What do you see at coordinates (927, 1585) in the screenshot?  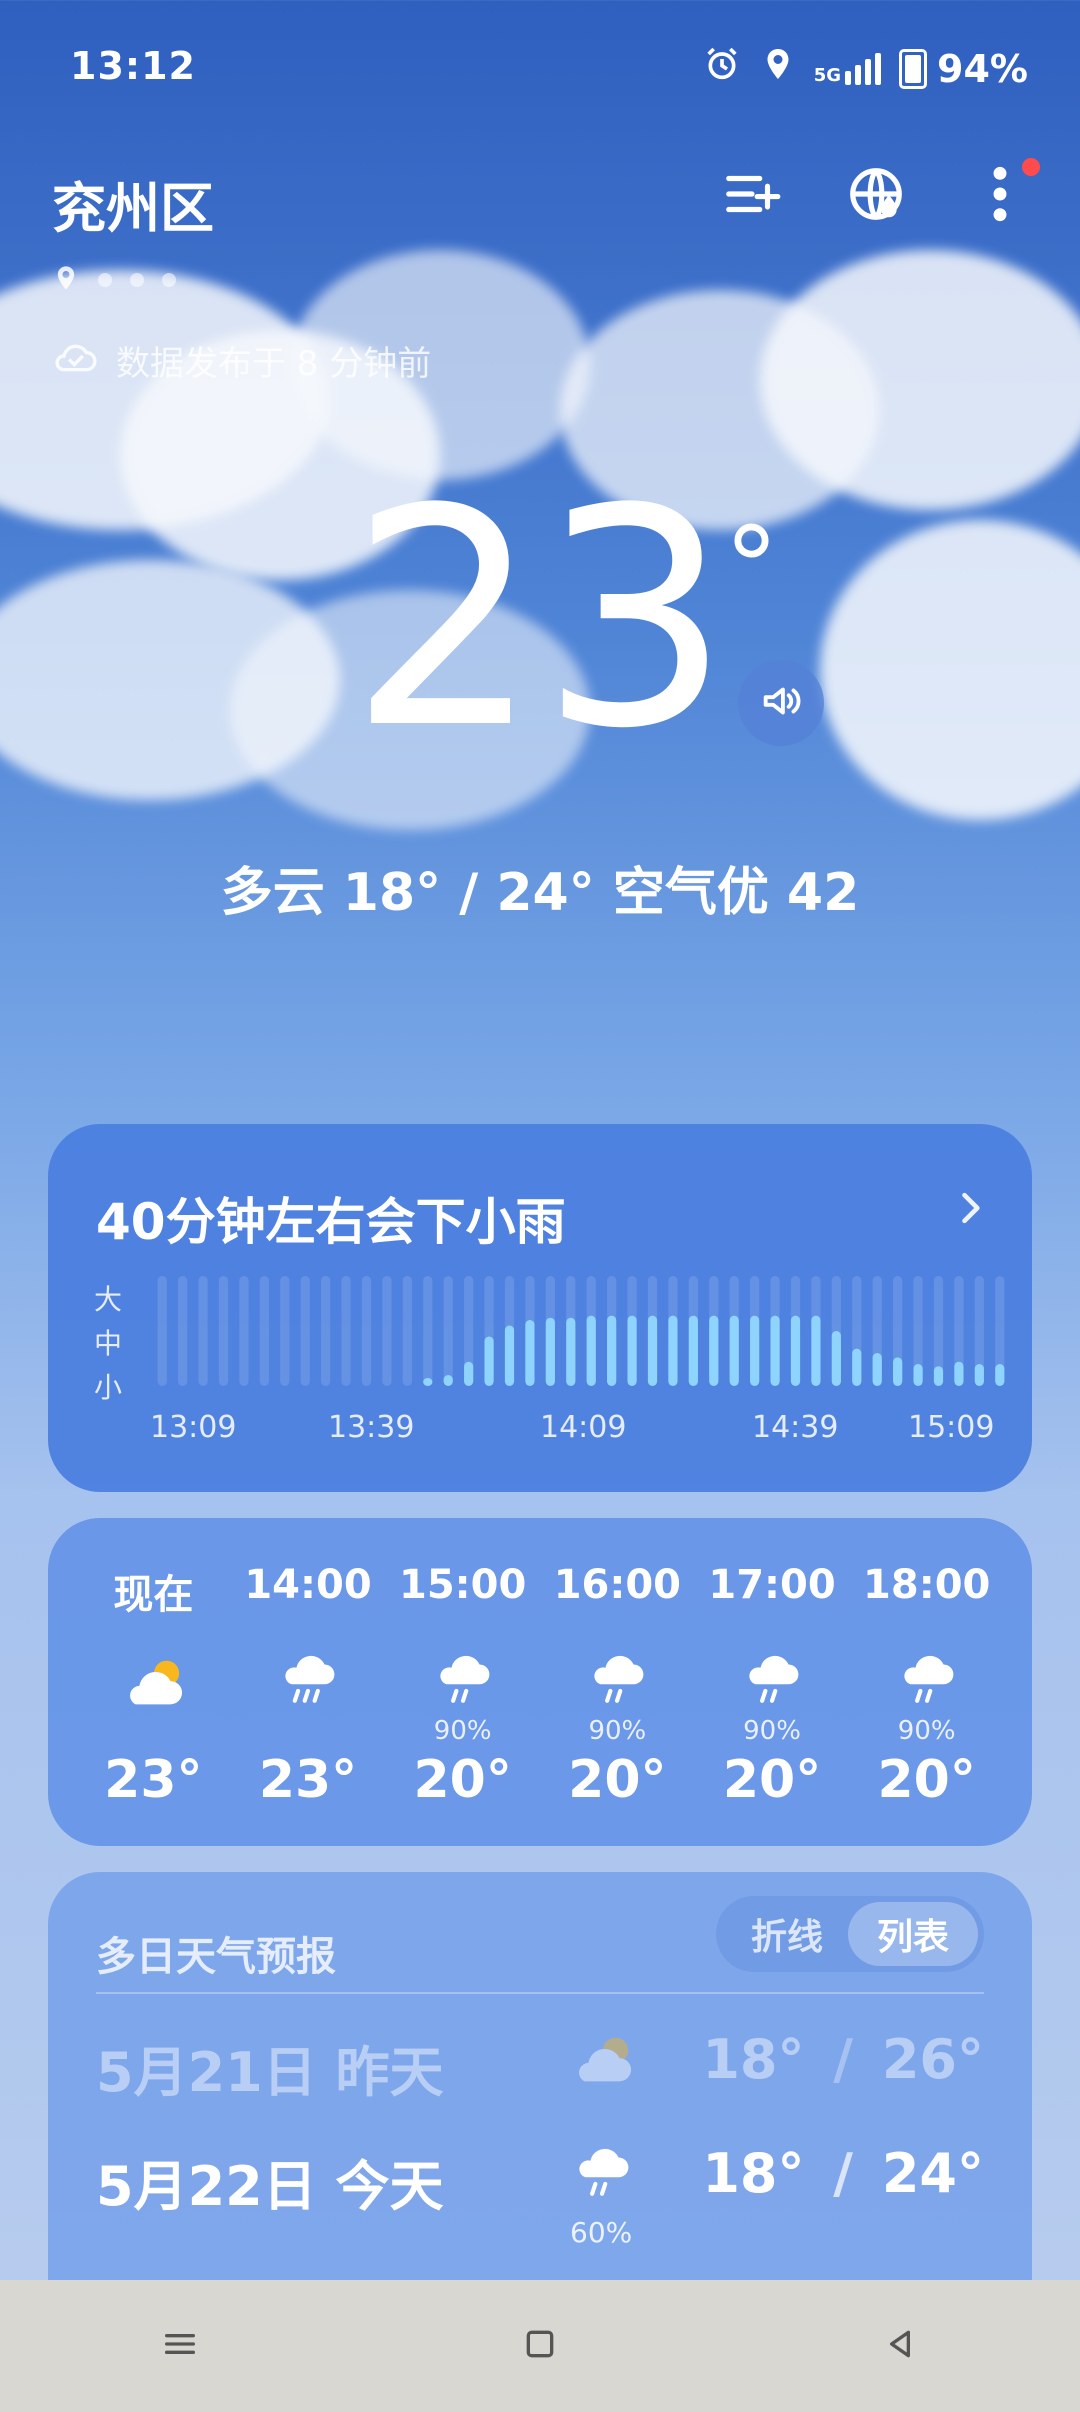 I see `hour-time: 18:00` at bounding box center [927, 1585].